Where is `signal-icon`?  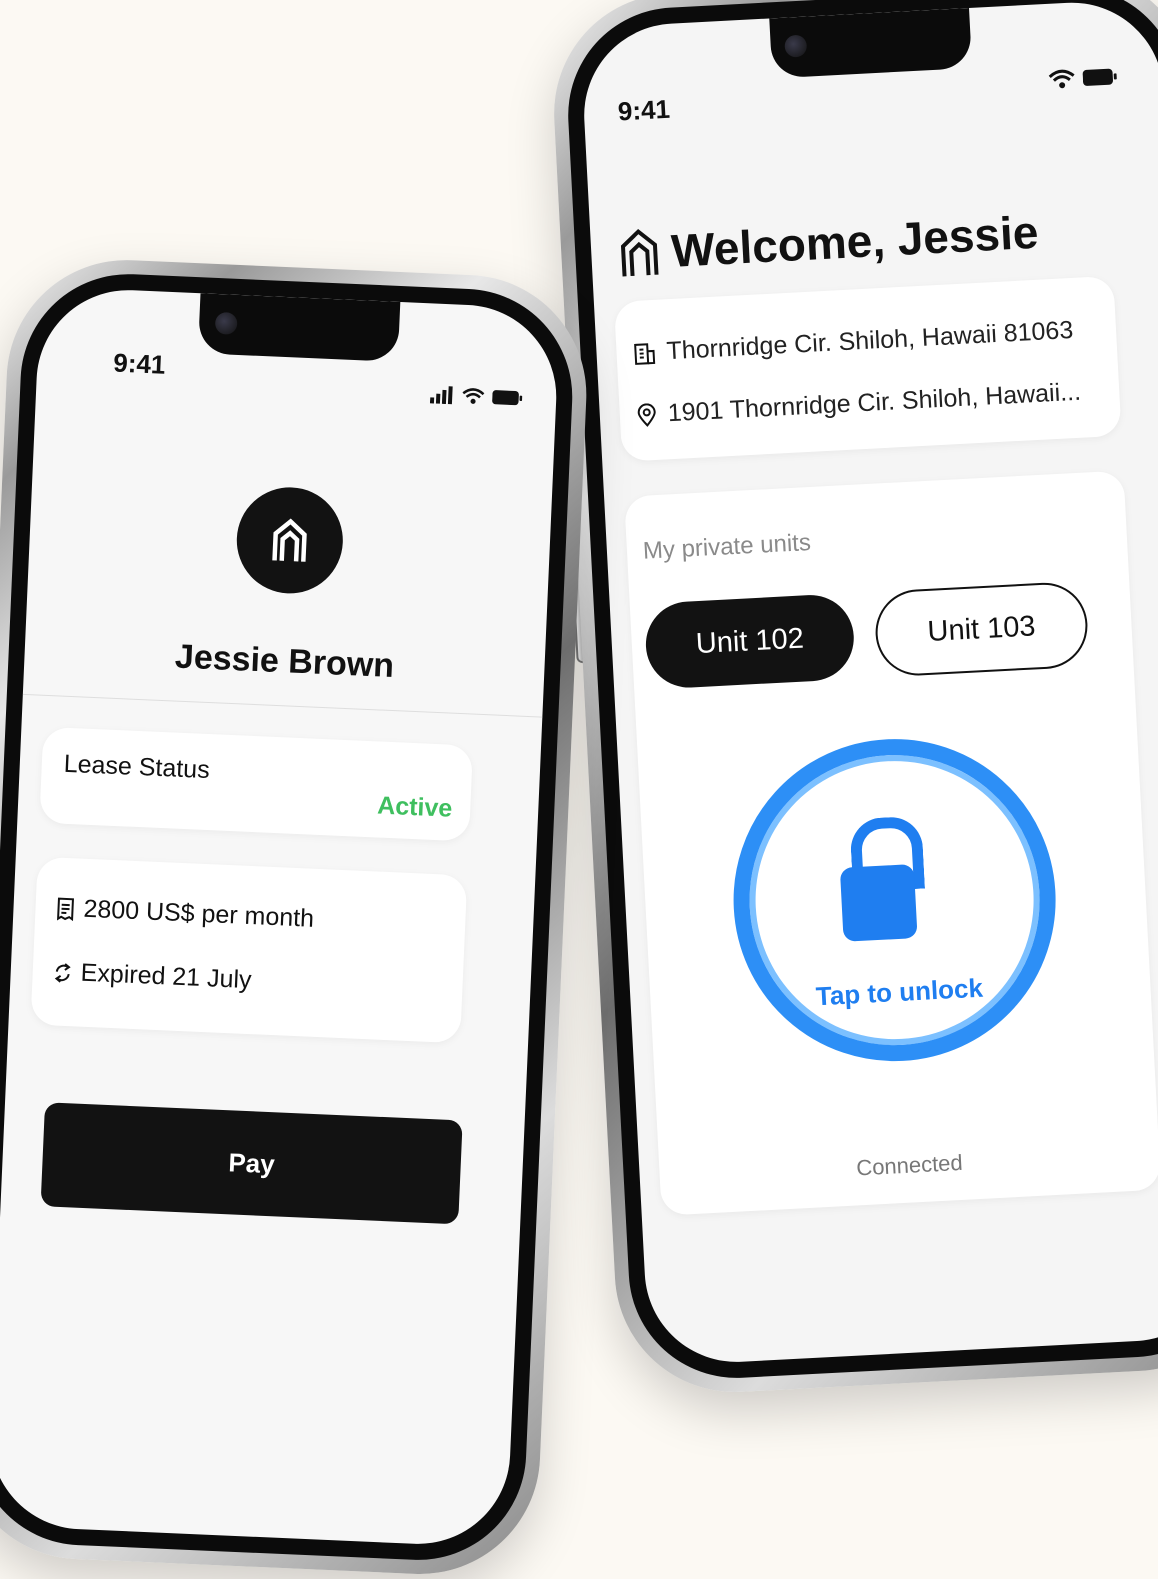
signal-icon is located at coordinates (441, 395).